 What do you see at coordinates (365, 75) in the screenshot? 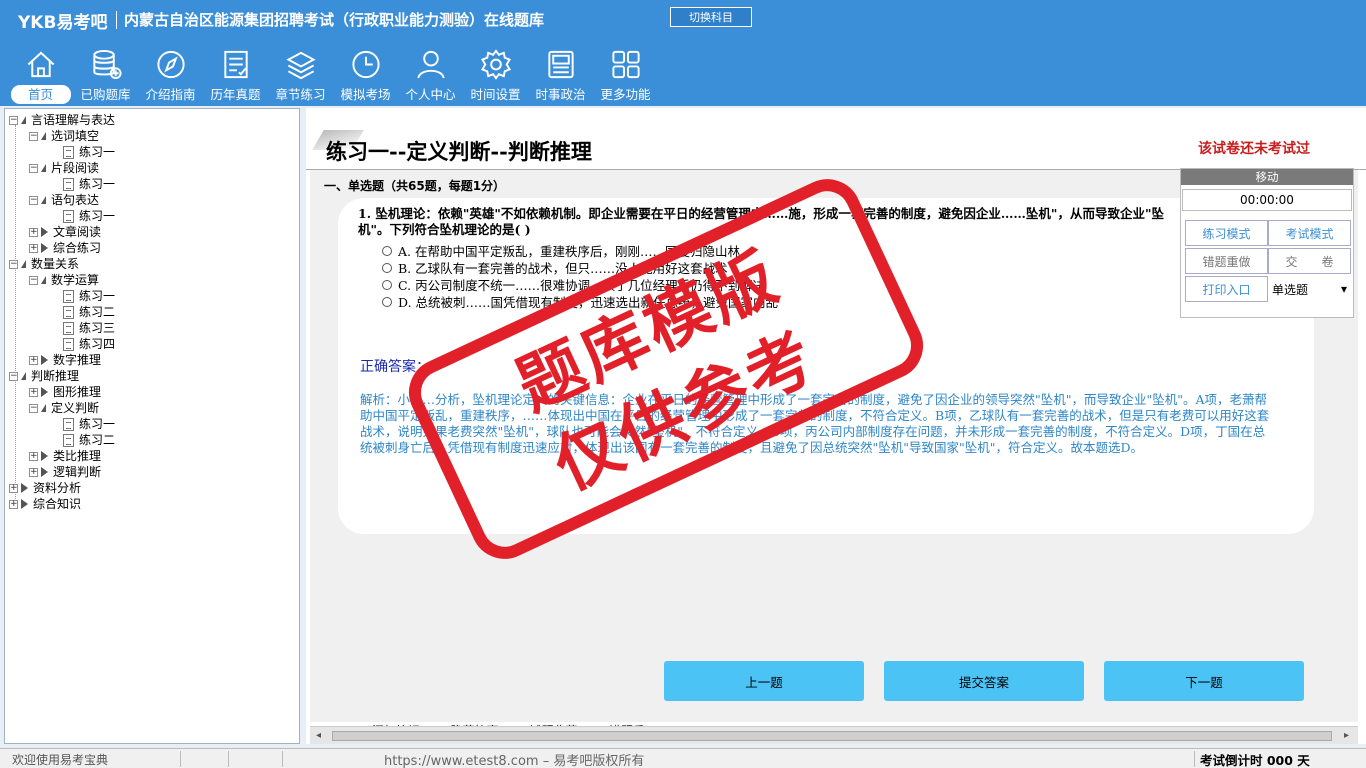
I see `nav-mock-exam: 模拟考场` at bounding box center [365, 75].